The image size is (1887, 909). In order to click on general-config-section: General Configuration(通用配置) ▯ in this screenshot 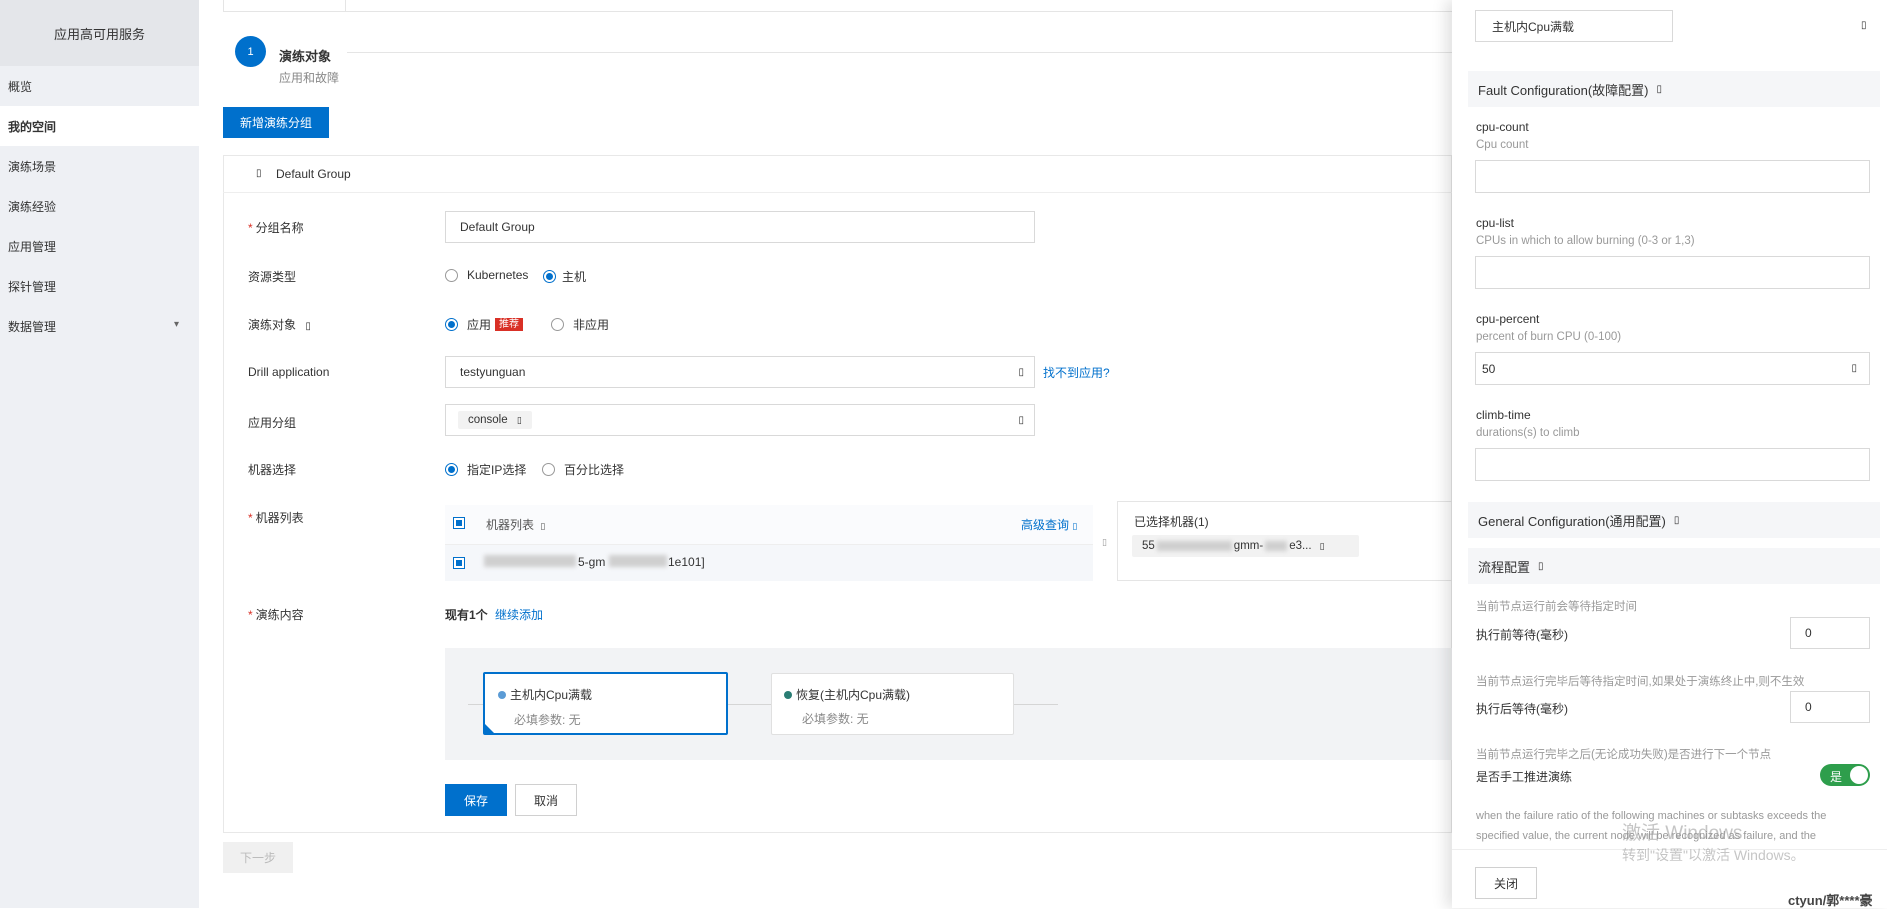, I will do `click(1674, 520)`.